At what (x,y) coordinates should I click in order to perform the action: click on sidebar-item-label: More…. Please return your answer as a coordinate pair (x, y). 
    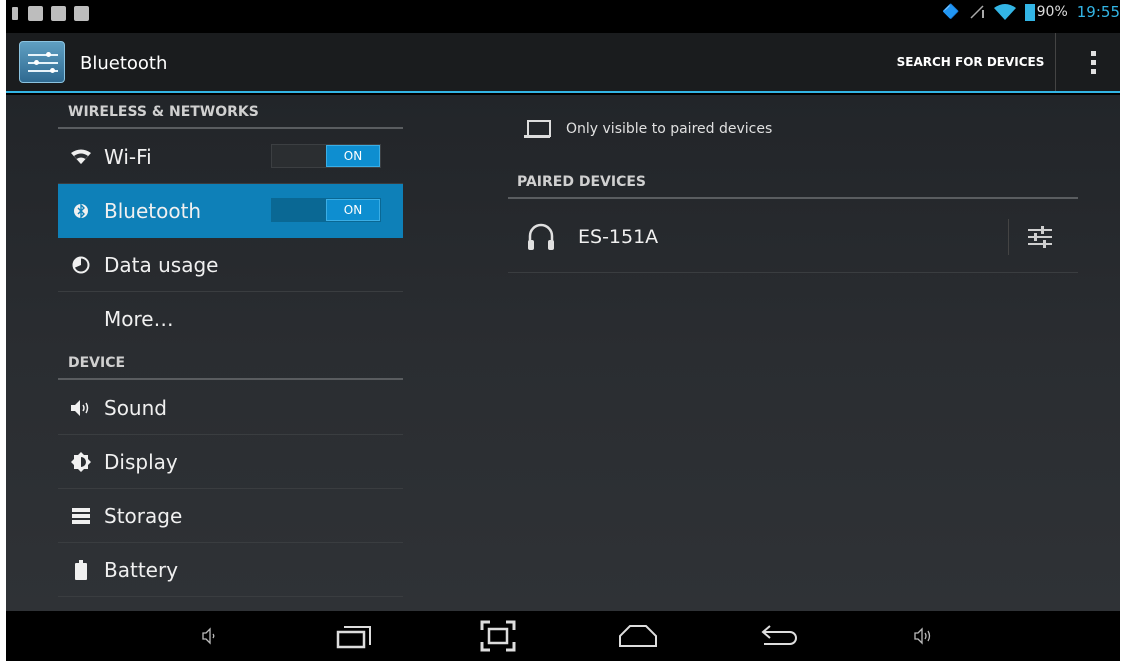
    Looking at the image, I should click on (139, 319).